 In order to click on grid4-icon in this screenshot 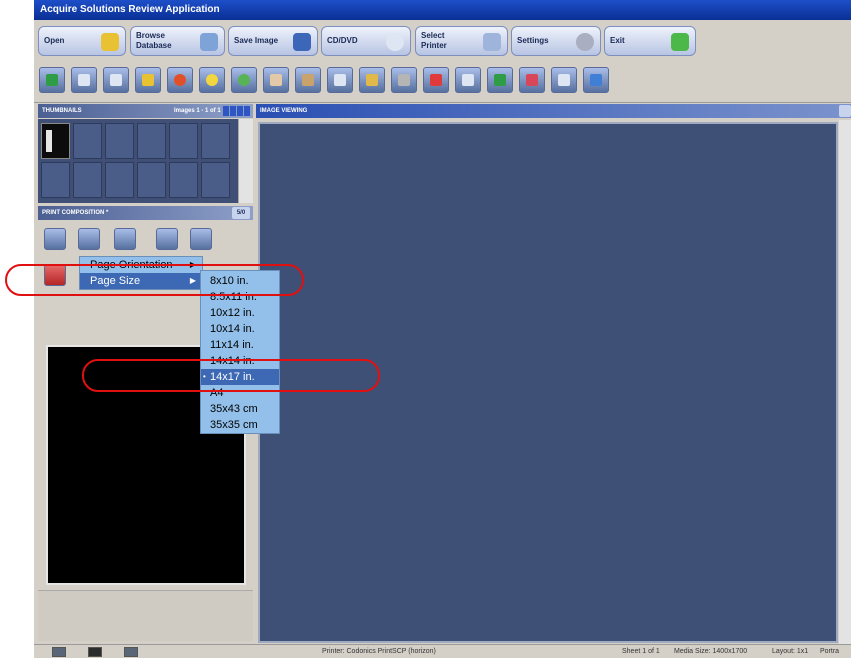, I will do `click(116, 80)`.